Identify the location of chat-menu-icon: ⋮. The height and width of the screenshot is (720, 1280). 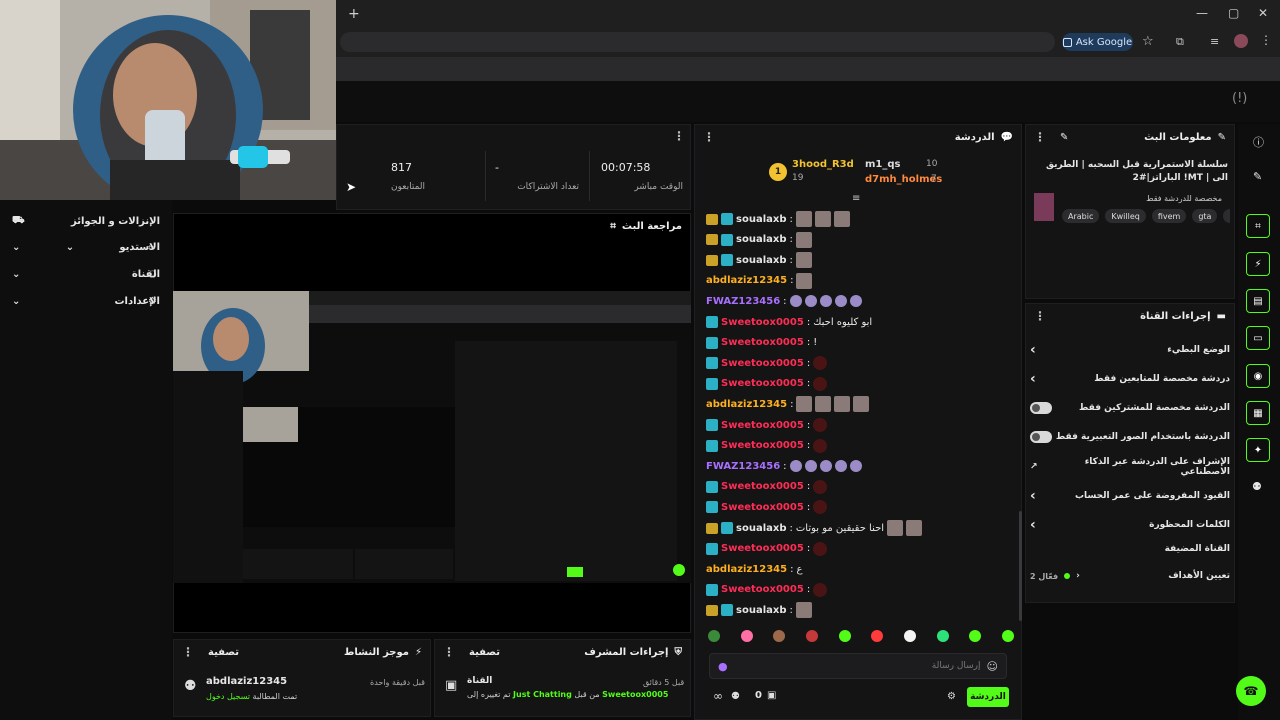
(709, 137).